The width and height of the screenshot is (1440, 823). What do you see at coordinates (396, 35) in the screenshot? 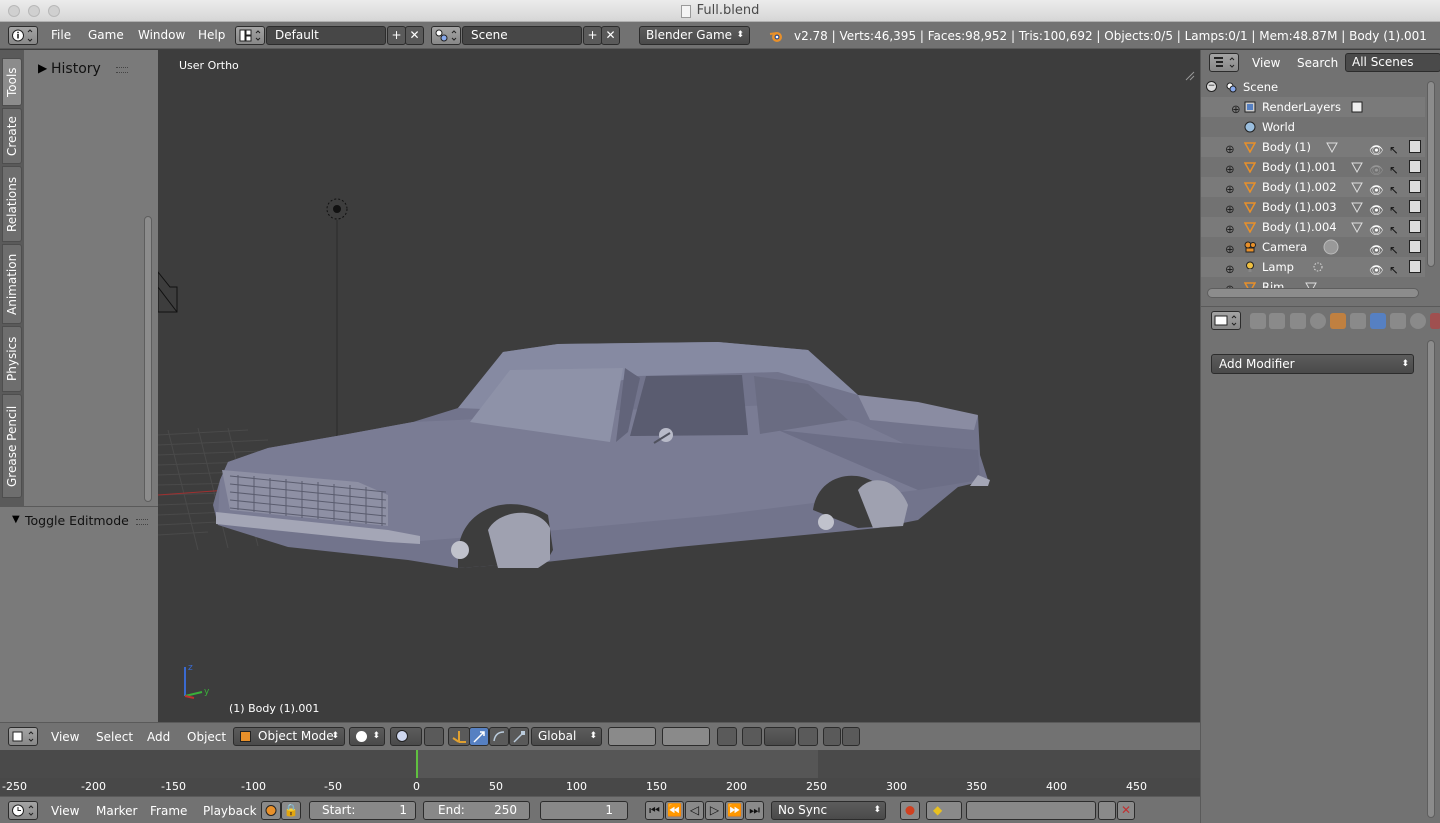
I see `add-layout-button: +` at bounding box center [396, 35].